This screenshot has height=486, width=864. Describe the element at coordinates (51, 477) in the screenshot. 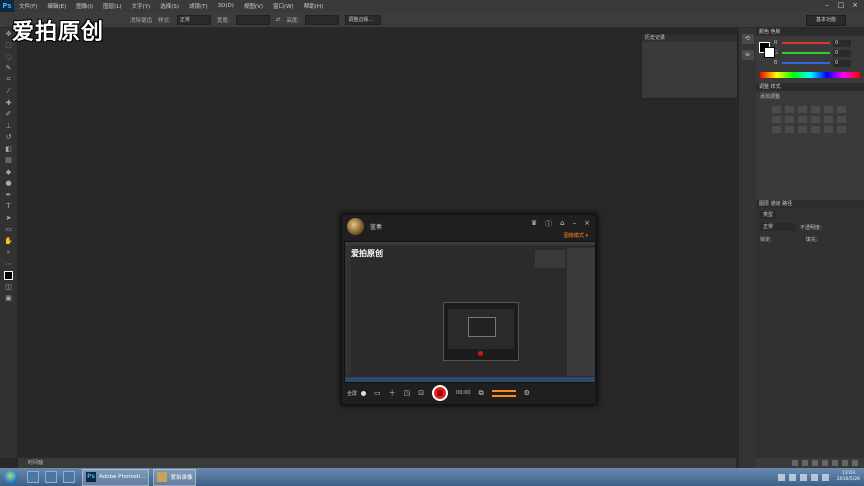

I see `explorer-pinned-icon` at that location.